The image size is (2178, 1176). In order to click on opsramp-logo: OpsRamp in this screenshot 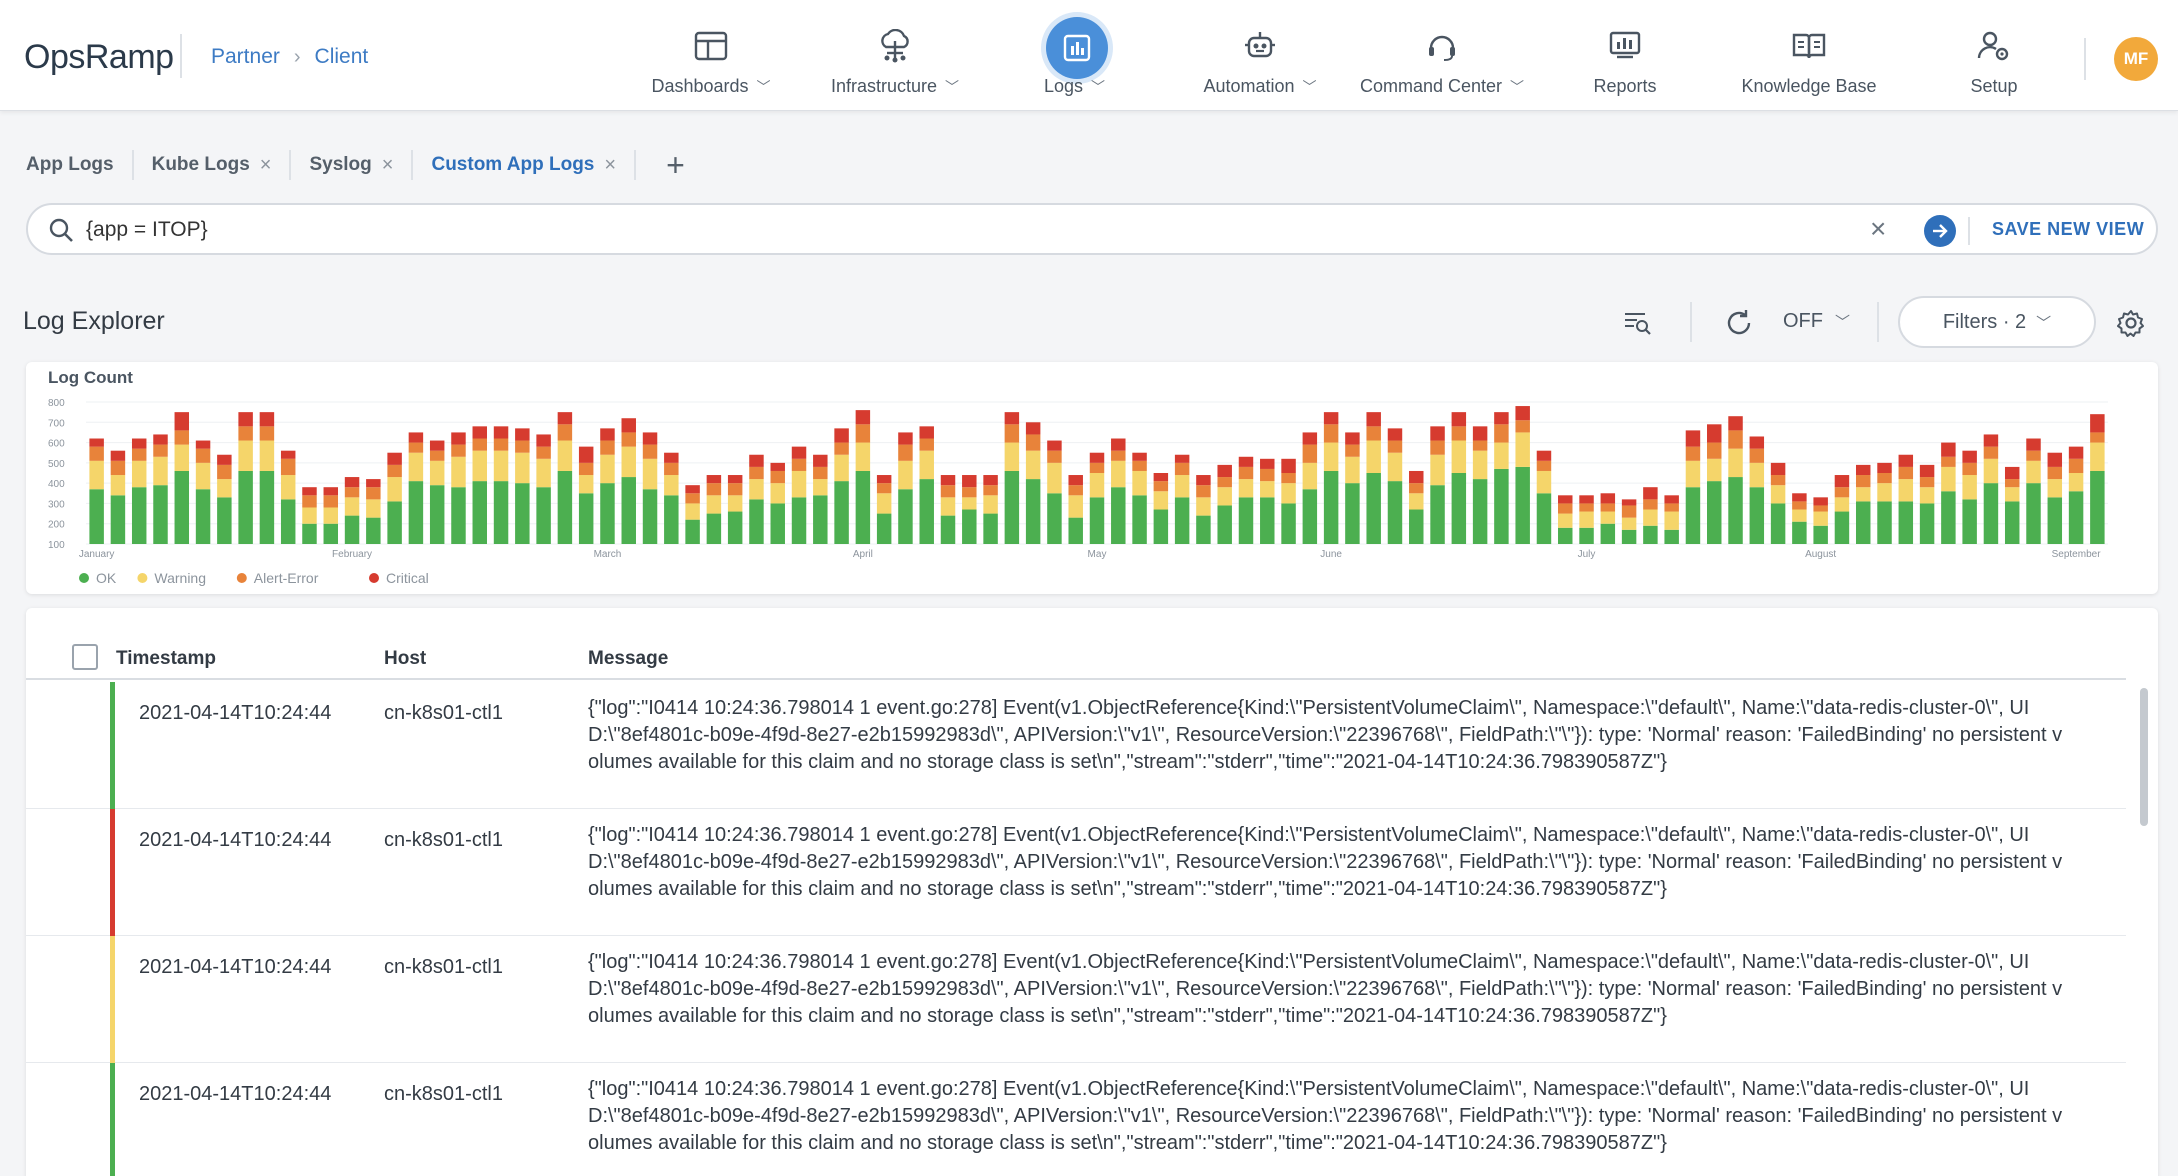, I will do `click(99, 57)`.